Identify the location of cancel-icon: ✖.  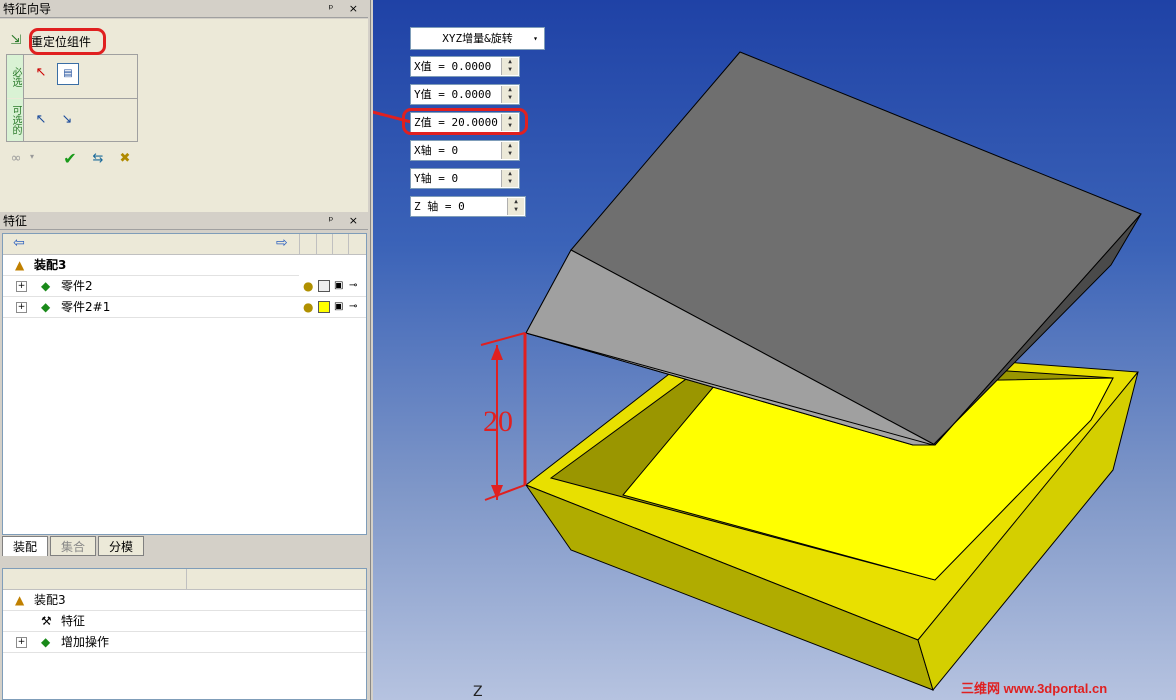
(125, 159).